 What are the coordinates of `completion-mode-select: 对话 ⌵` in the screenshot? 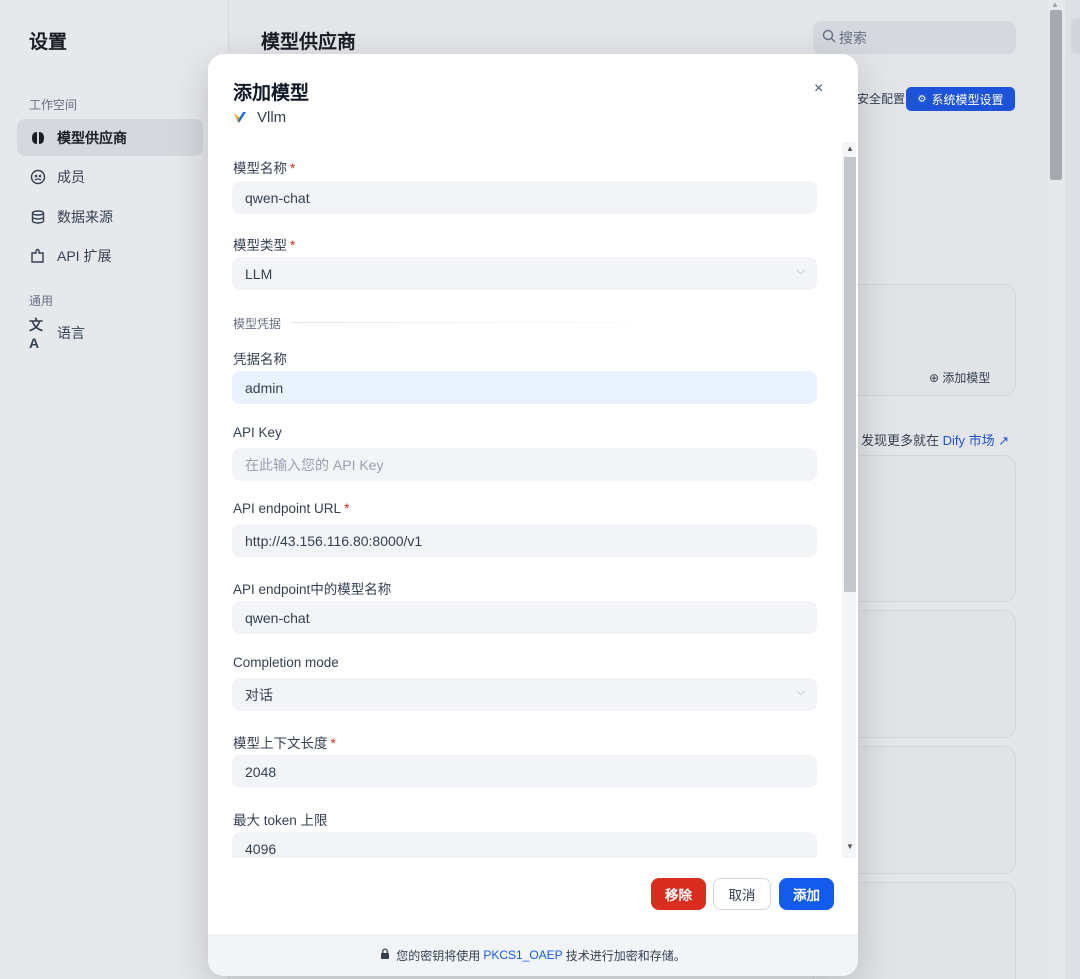 It's located at (524, 694).